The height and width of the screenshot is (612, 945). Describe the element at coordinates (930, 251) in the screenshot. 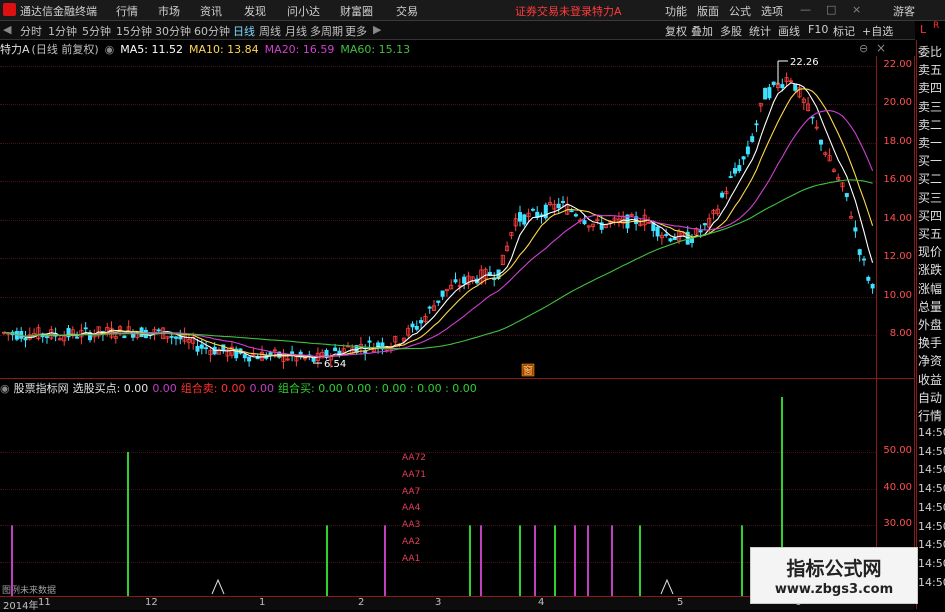

I see `side-panel-item: 现价` at that location.